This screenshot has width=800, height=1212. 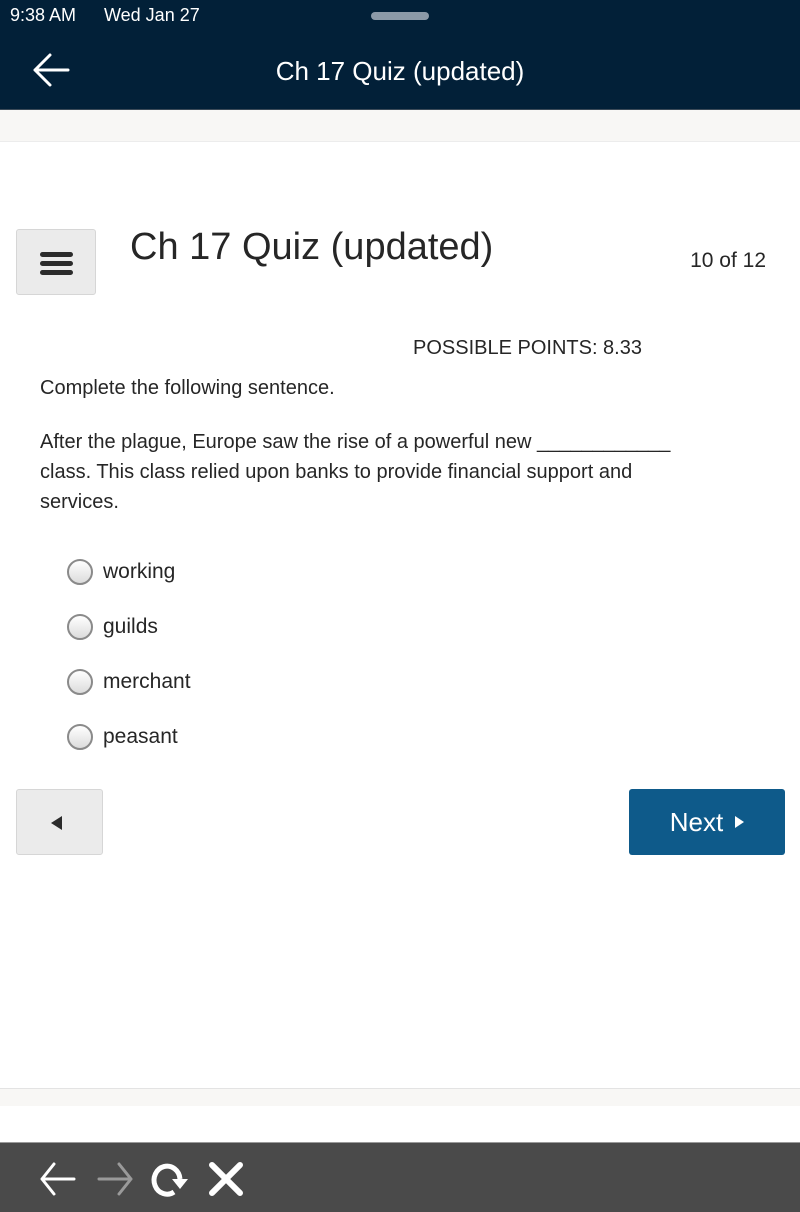 I want to click on answer-option: peasant, so click(x=129, y=736).